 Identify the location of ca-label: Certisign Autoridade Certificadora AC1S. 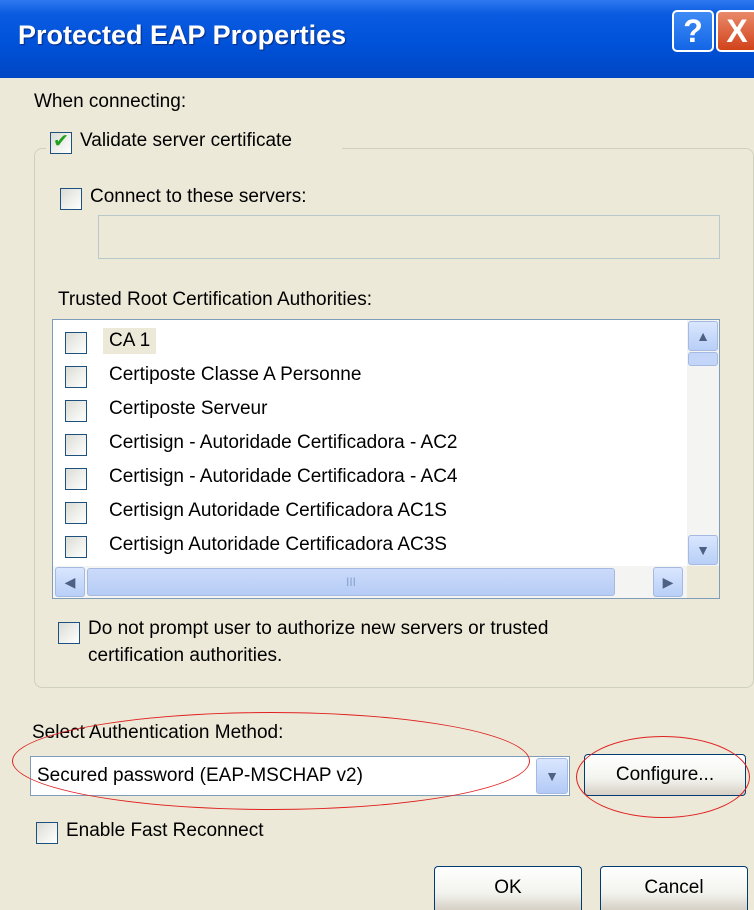
(278, 510).